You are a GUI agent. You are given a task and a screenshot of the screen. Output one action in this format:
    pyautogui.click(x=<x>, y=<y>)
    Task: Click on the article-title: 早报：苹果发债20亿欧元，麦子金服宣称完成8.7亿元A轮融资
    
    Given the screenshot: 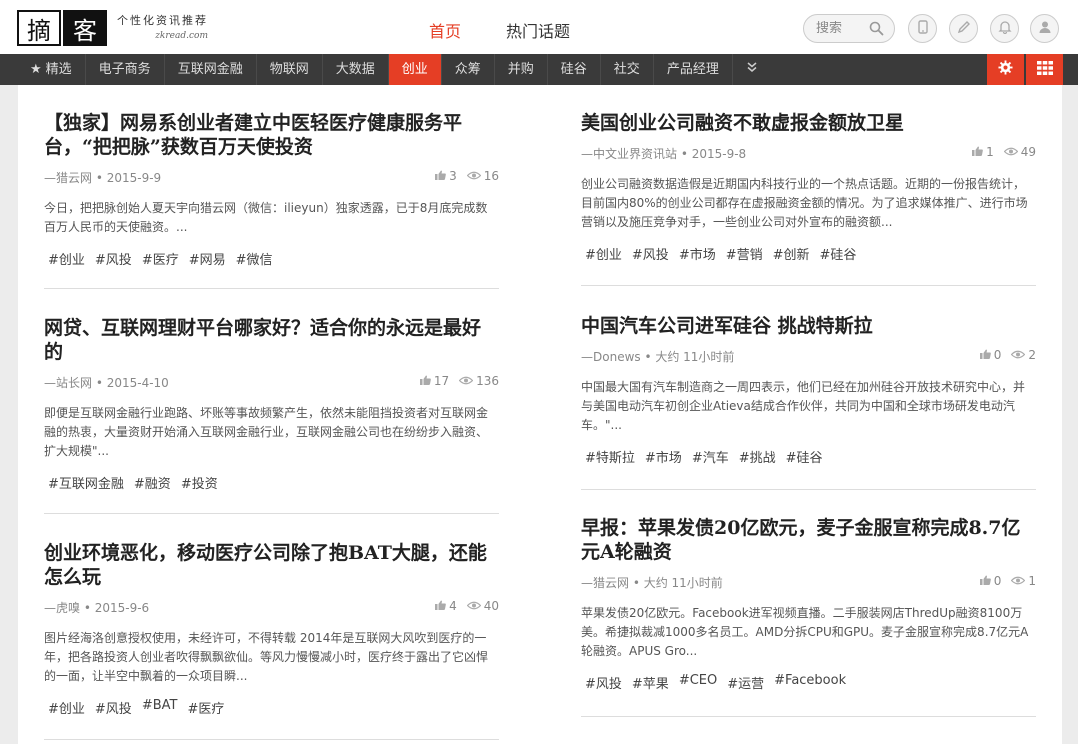 What is the action you would take?
    pyautogui.click(x=808, y=540)
    